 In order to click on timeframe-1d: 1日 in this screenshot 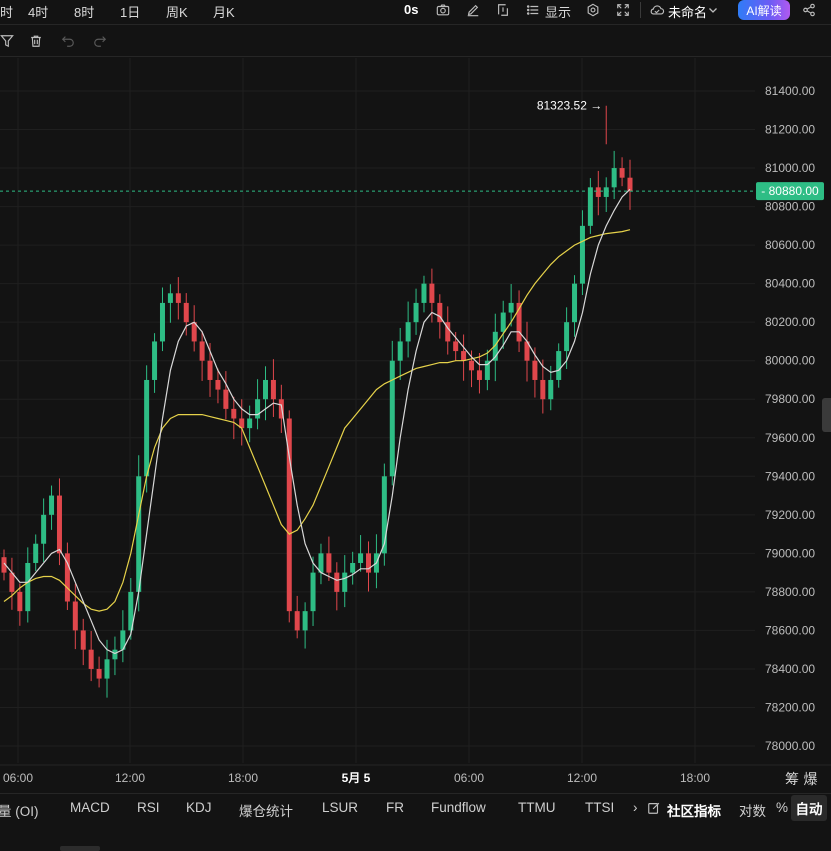, I will do `click(130, 11)`.